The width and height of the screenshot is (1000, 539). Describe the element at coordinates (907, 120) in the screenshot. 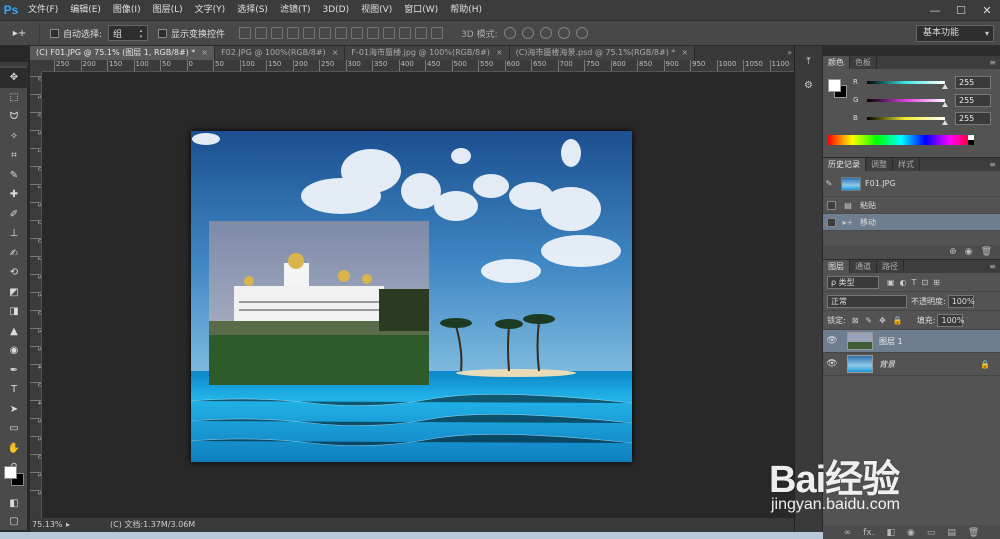

I see `blue-slider` at that location.